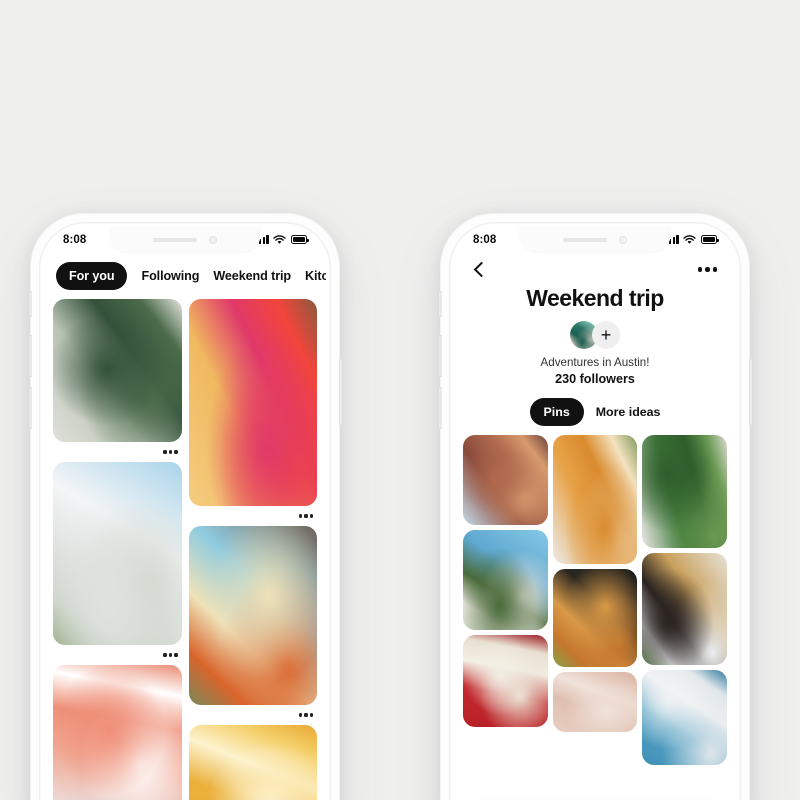 This screenshot has height=800, width=800. I want to click on pin-lemon-yellow, so click(252, 762).